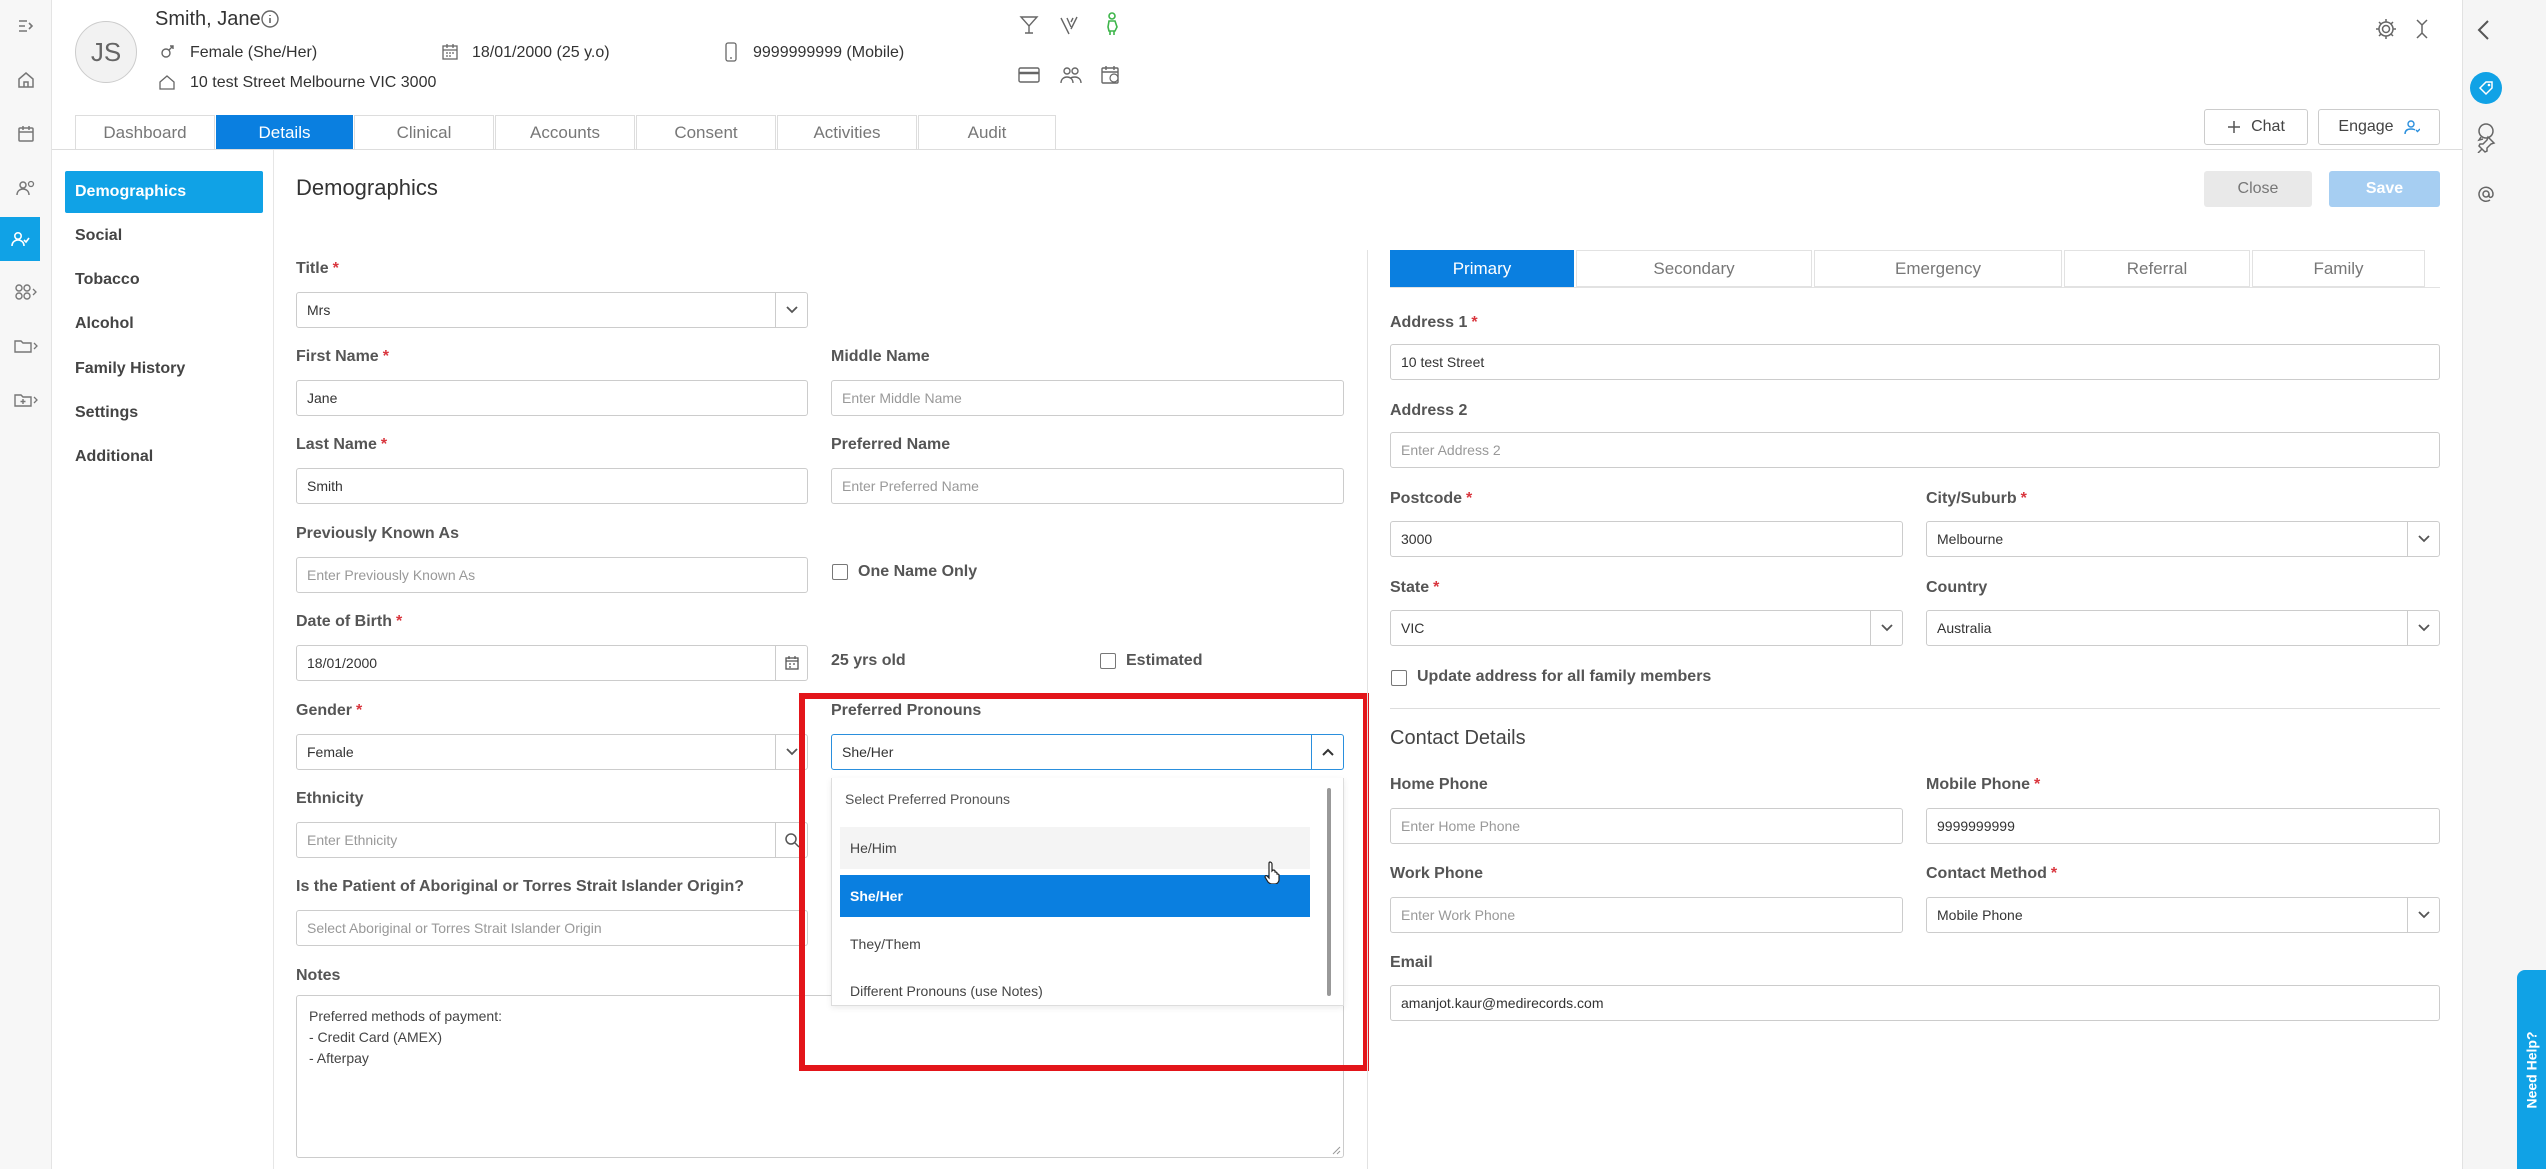 The image size is (2546, 1169). I want to click on tag-icon, so click(2486, 88).